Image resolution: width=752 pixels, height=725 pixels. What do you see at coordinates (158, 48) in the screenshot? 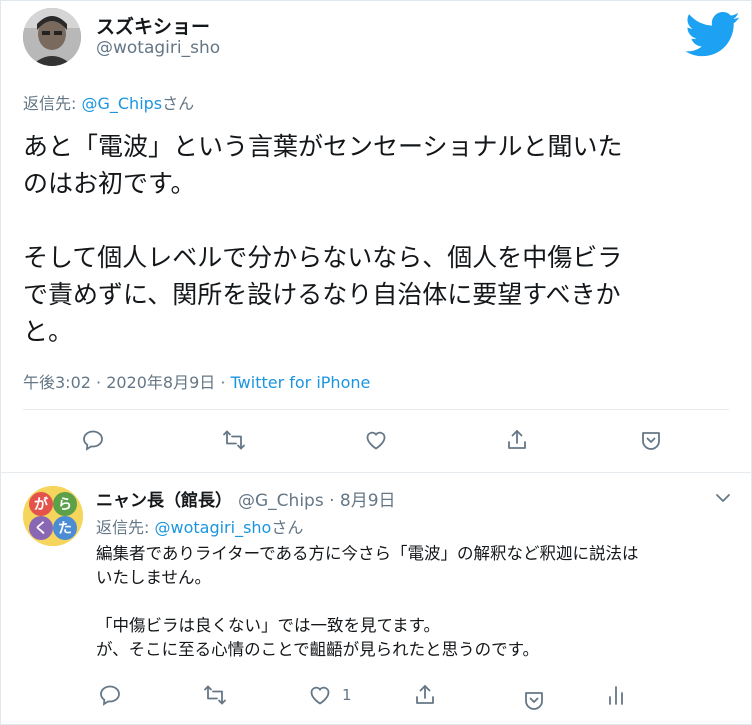
I see `author-handle: @wotagiri_sho` at bounding box center [158, 48].